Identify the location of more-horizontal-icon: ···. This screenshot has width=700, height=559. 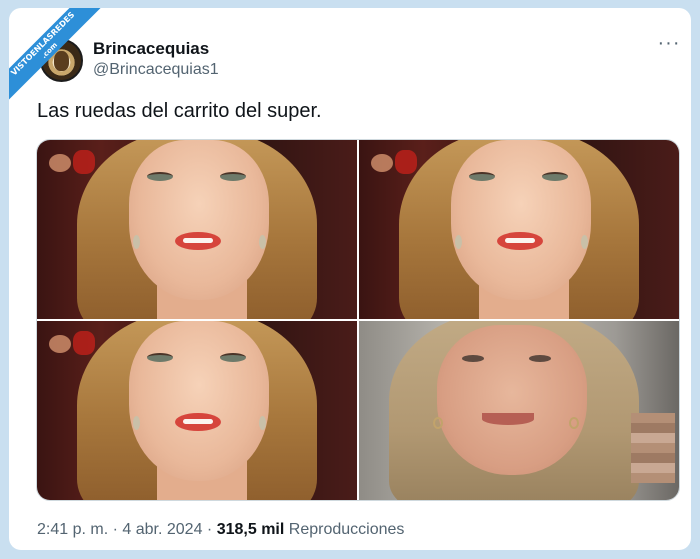
(669, 43).